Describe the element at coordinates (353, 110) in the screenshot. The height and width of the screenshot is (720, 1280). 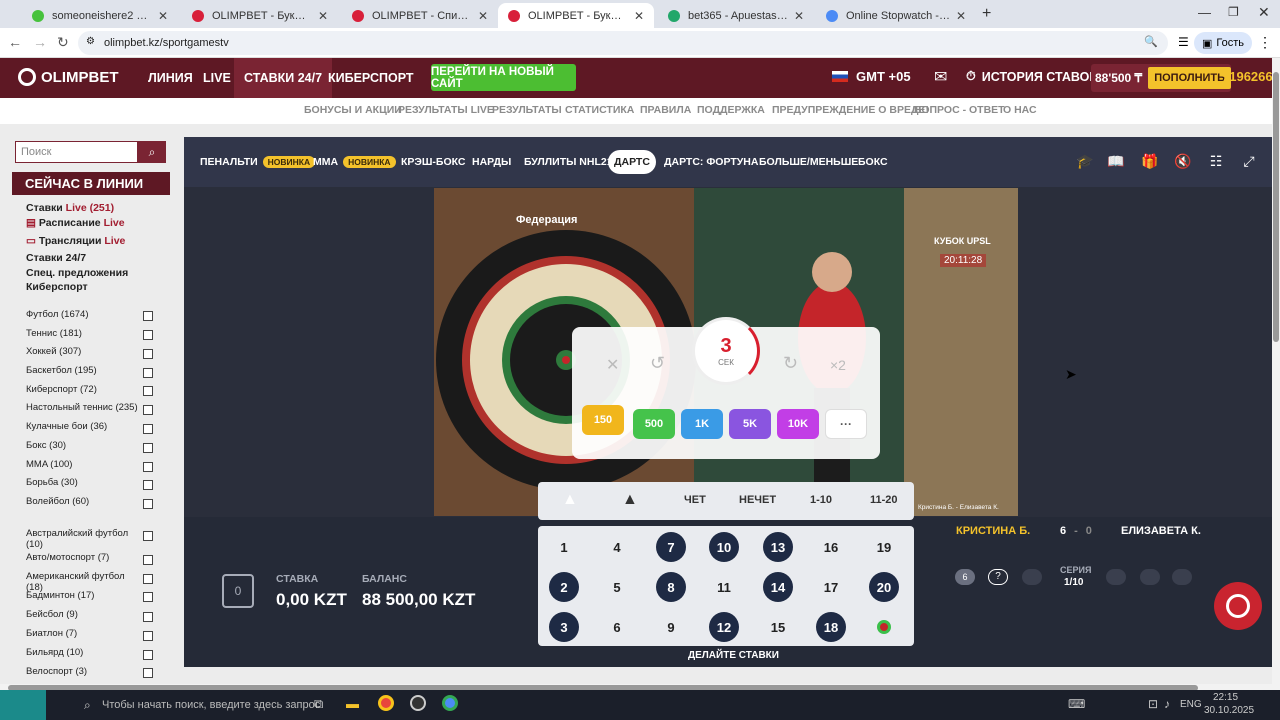
I see `subnav-link: БОНУСЫ И АКЦИИ` at that location.